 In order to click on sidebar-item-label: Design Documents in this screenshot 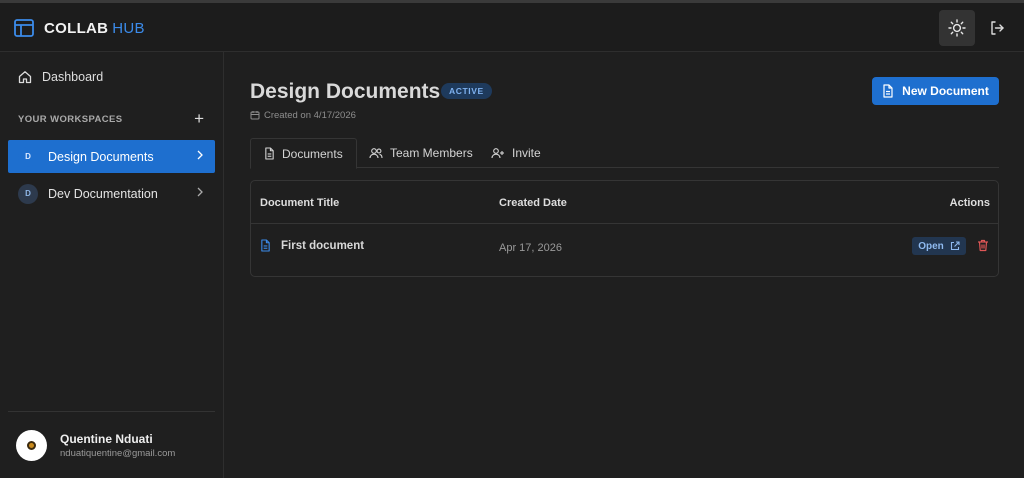, I will do `click(101, 156)`.